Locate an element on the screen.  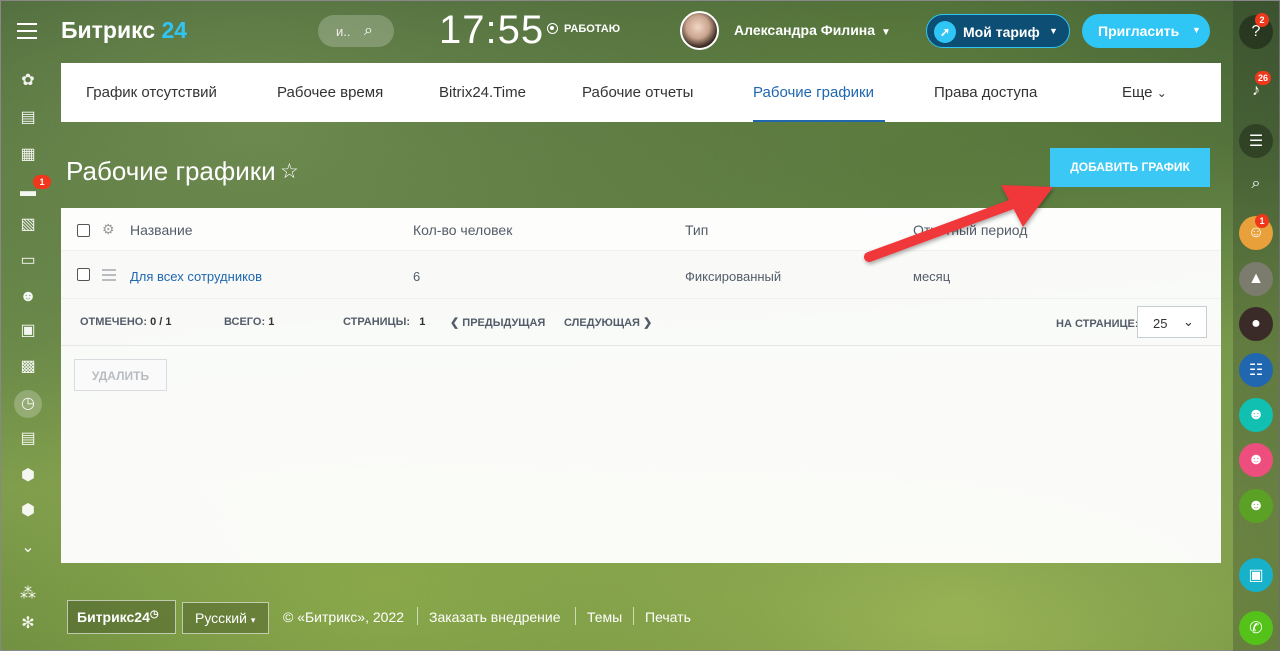
rocket-icon: ➚ is located at coordinates (945, 32).